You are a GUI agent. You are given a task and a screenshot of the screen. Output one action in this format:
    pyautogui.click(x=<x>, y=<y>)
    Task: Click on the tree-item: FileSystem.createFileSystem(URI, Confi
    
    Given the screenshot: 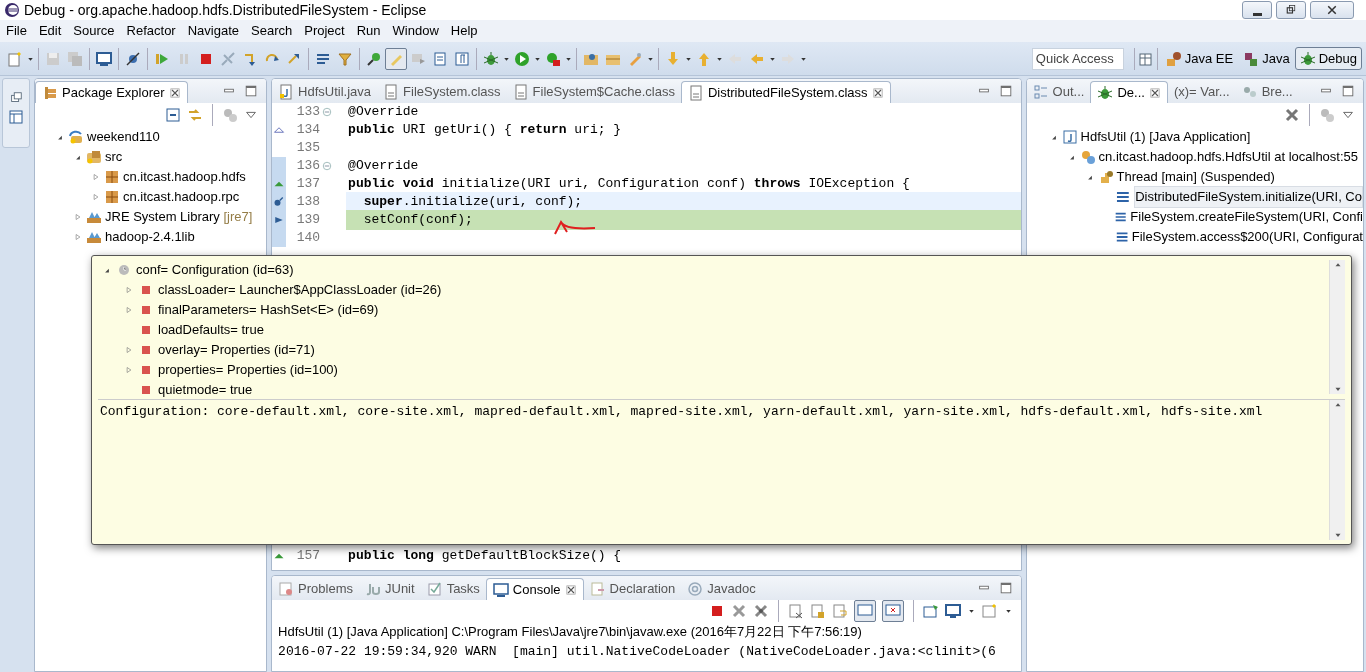 What is the action you would take?
    pyautogui.click(x=1246, y=217)
    